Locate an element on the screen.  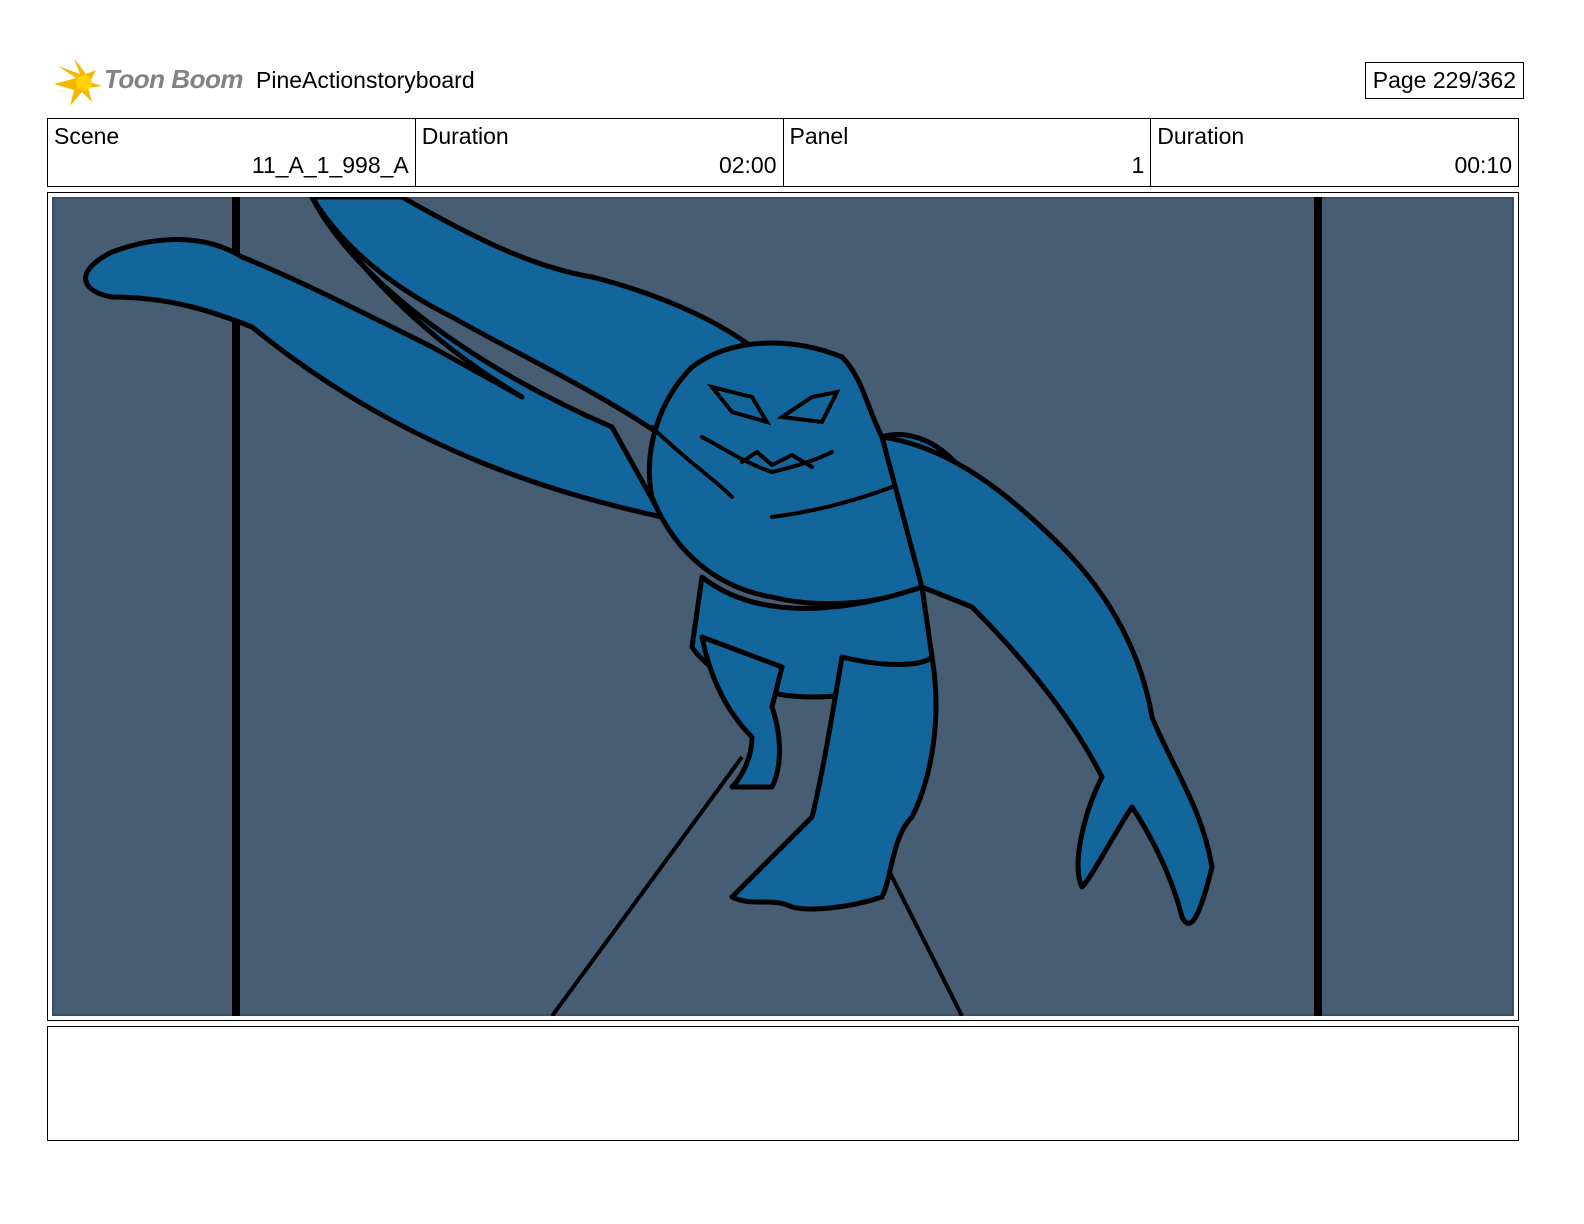
scene-value: 11_A_1_998_A is located at coordinates (330, 165).